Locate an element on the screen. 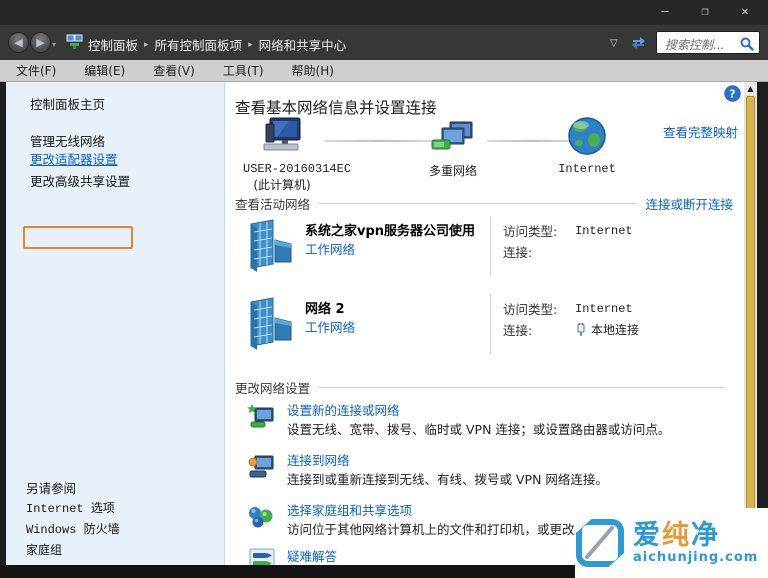 This screenshot has width=768, height=578. refresh-icon is located at coordinates (639, 44).